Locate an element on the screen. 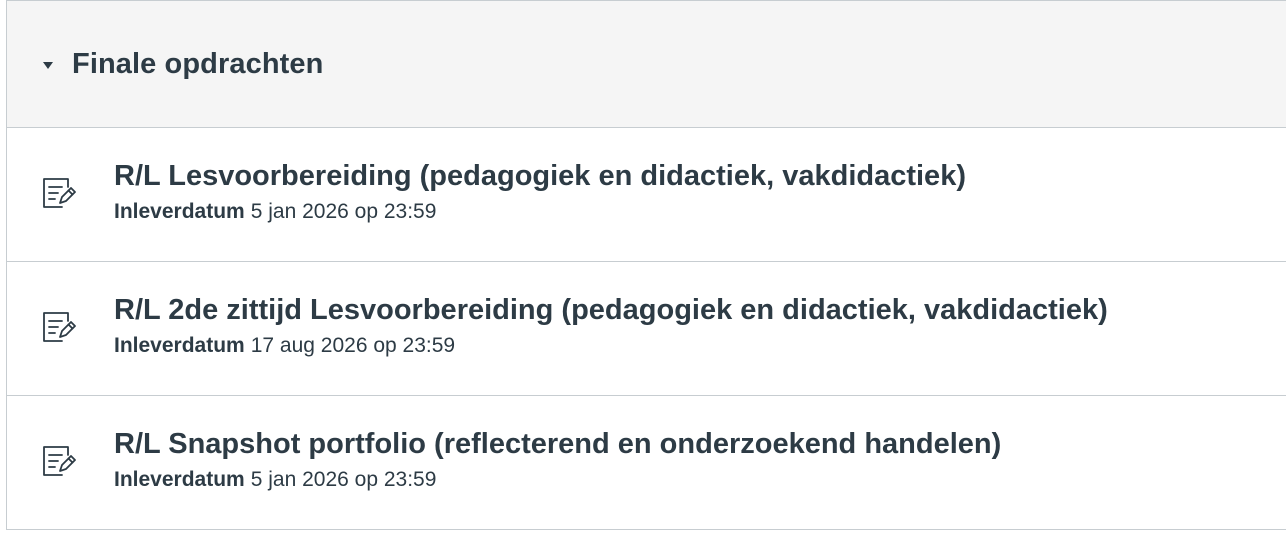 The height and width of the screenshot is (538, 1286). caret-down-icon is located at coordinates (48, 65).